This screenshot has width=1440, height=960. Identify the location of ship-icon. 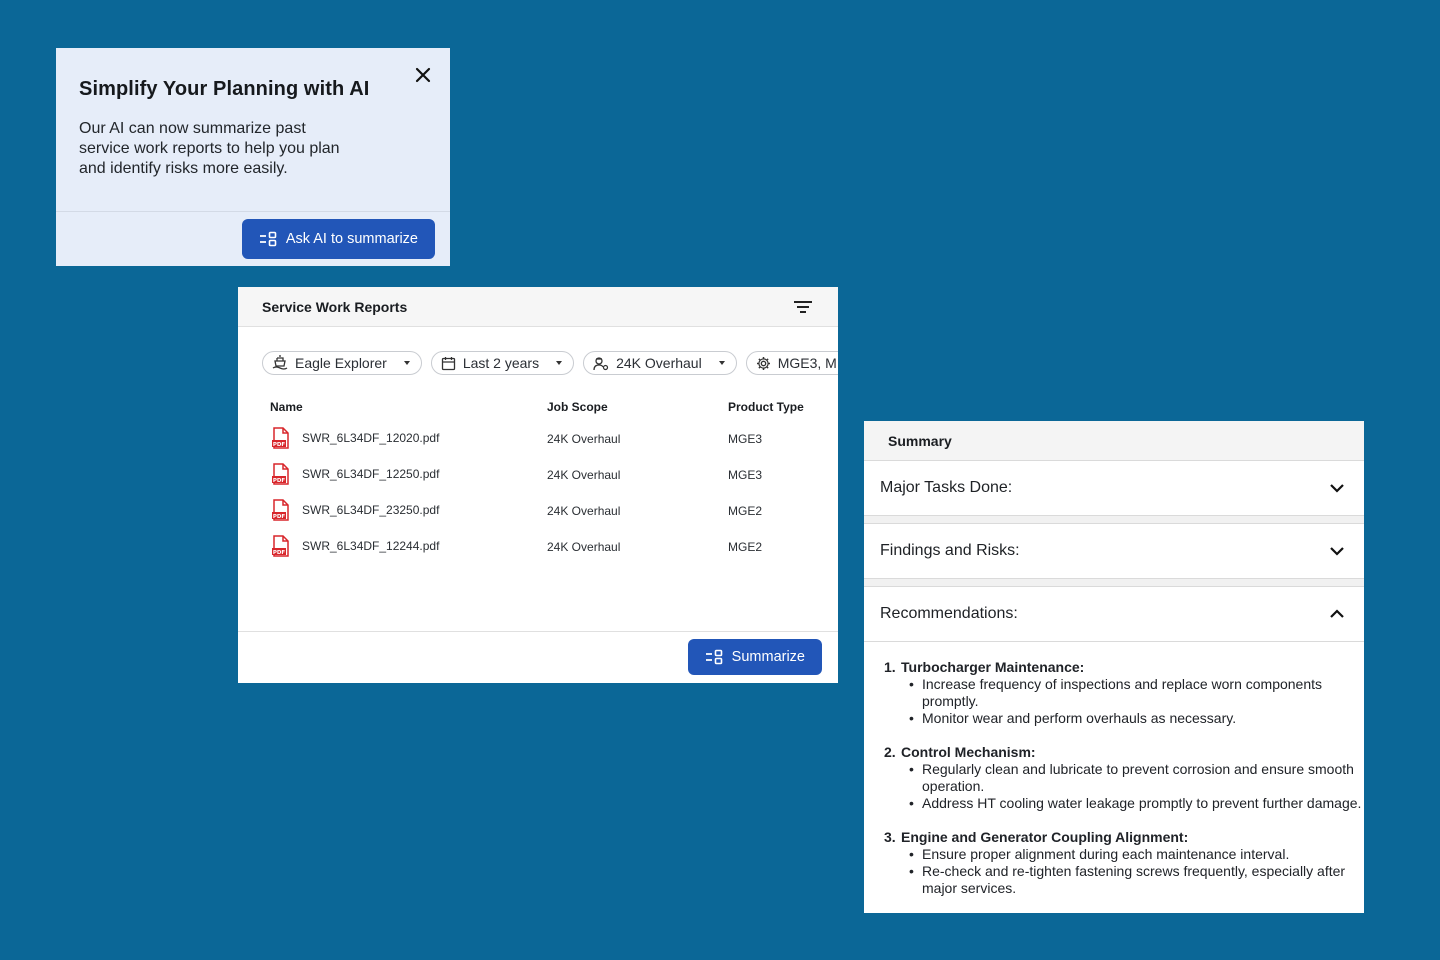
(280, 362).